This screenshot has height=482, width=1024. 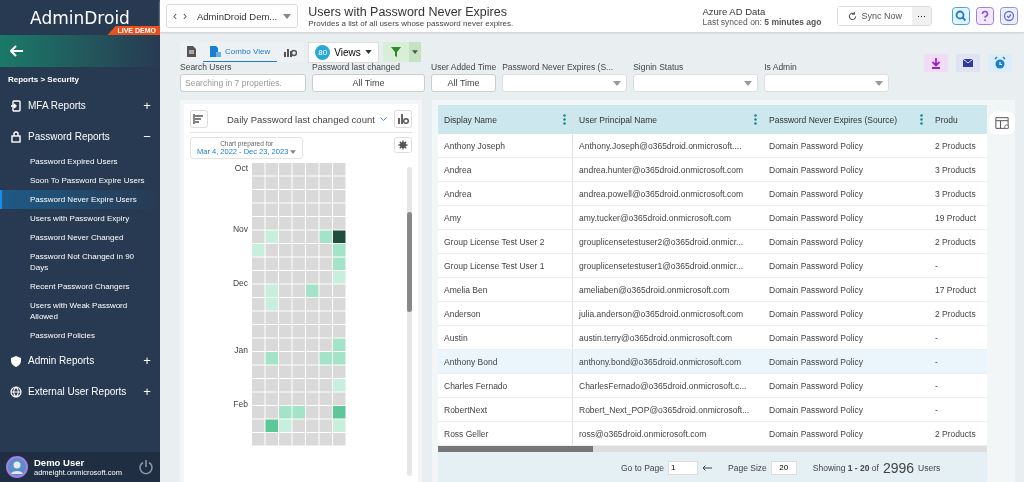 What do you see at coordinates (661, 314) in the screenshot?
I see `table-cell-text: julia.anderson@o365droid.onmicrosoft.com` at bounding box center [661, 314].